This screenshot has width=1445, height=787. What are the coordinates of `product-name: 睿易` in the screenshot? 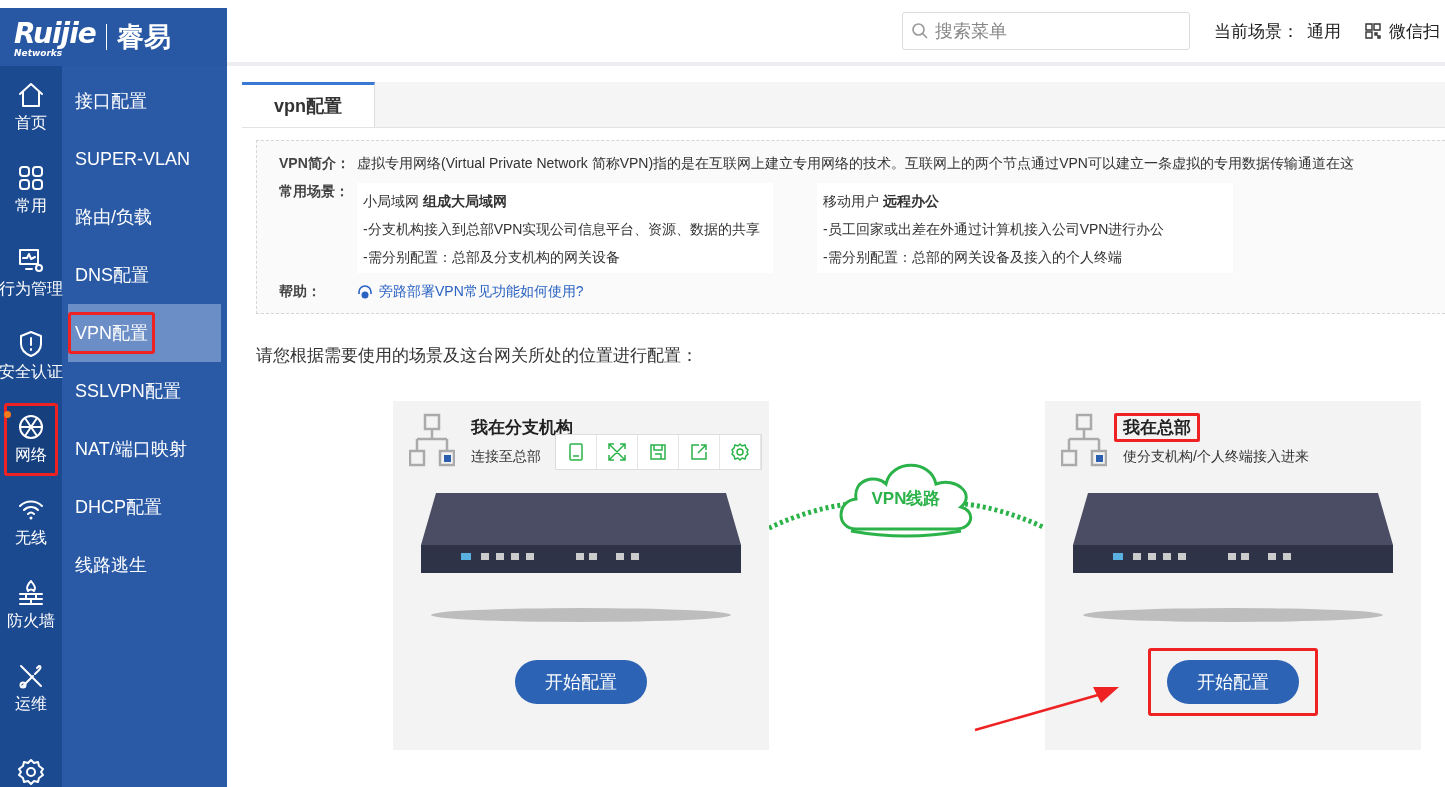 It's located at (143, 37).